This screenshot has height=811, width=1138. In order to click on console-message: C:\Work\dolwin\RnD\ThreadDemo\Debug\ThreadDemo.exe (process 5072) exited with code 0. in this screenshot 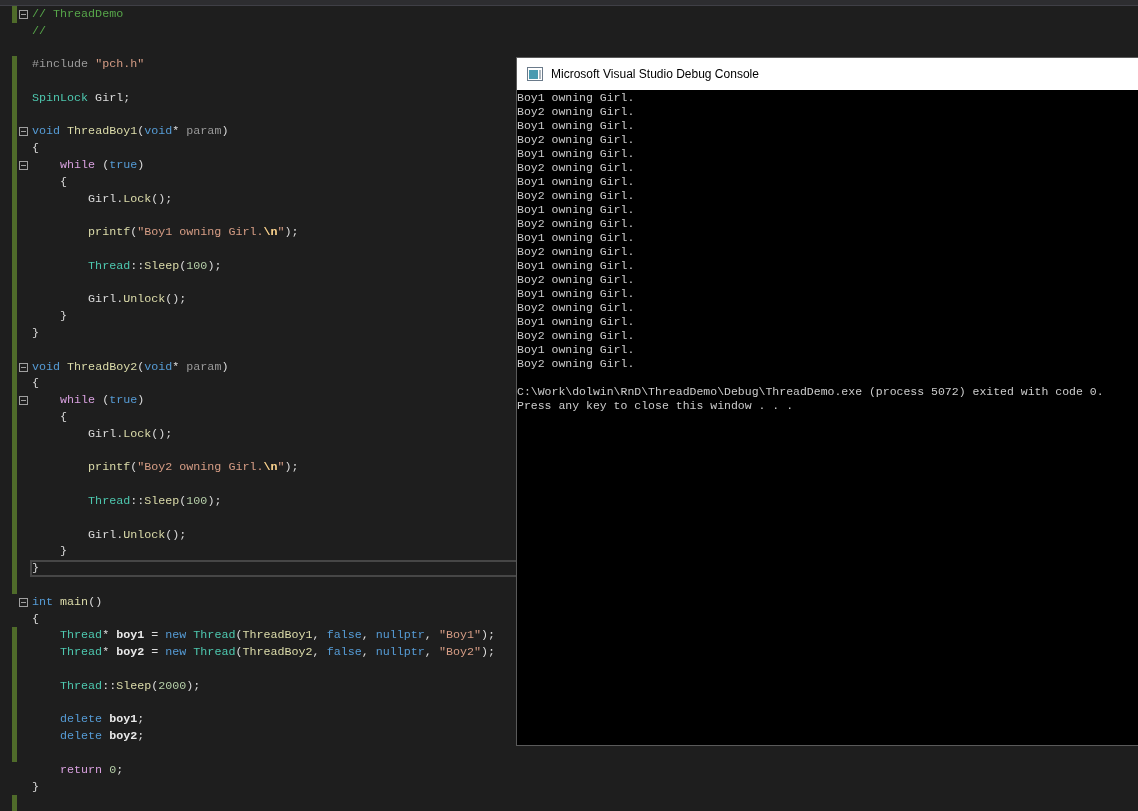, I will do `click(810, 391)`.